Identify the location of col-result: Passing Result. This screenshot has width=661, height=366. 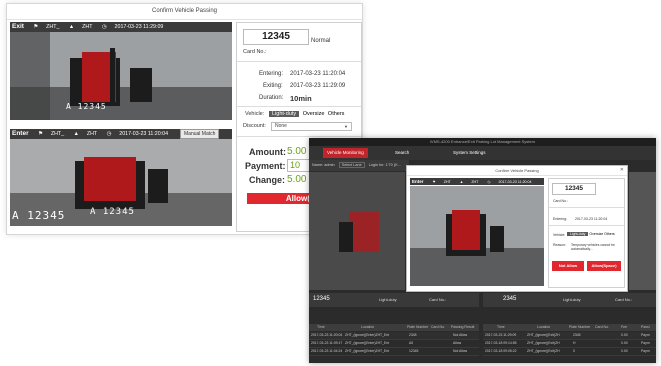
(463, 327).